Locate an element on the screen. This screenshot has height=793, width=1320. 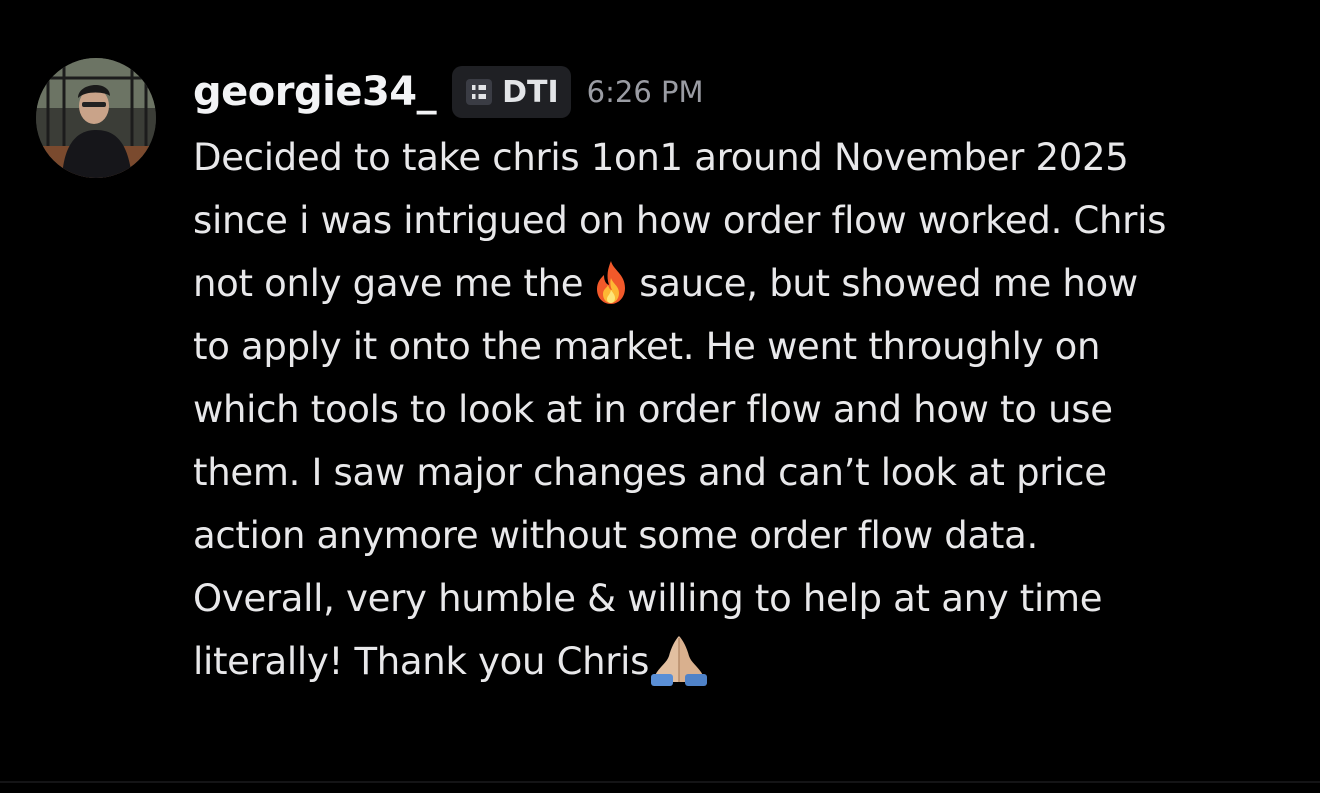
fire-emoji is located at coordinates (611, 282).